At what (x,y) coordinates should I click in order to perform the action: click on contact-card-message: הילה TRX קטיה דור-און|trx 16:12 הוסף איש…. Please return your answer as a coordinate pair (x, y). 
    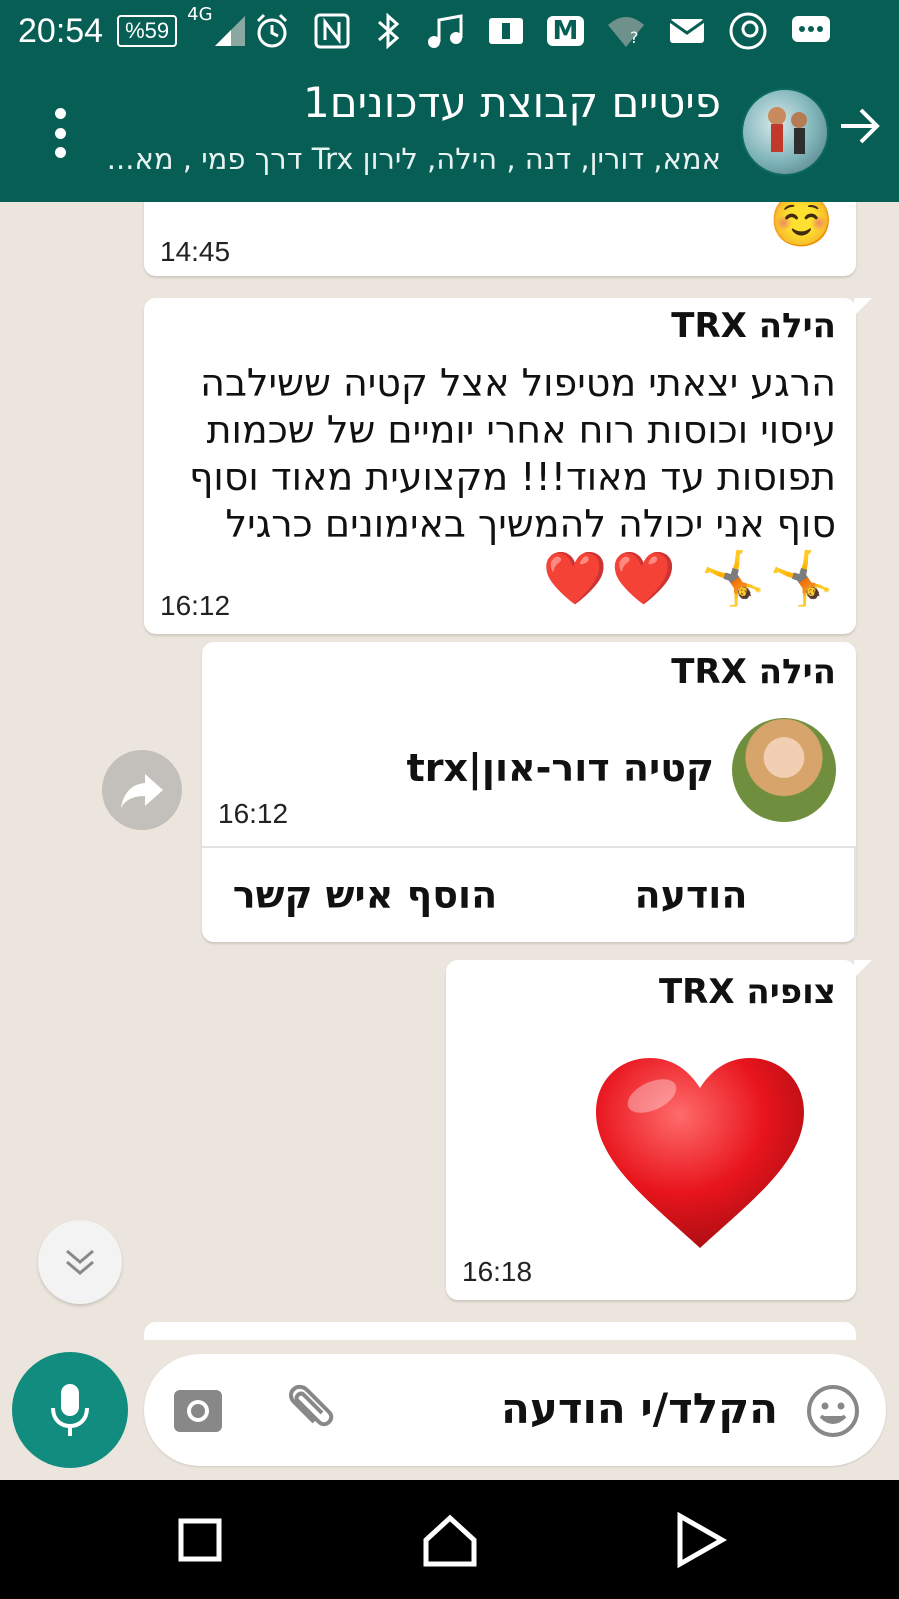
    Looking at the image, I should click on (529, 792).